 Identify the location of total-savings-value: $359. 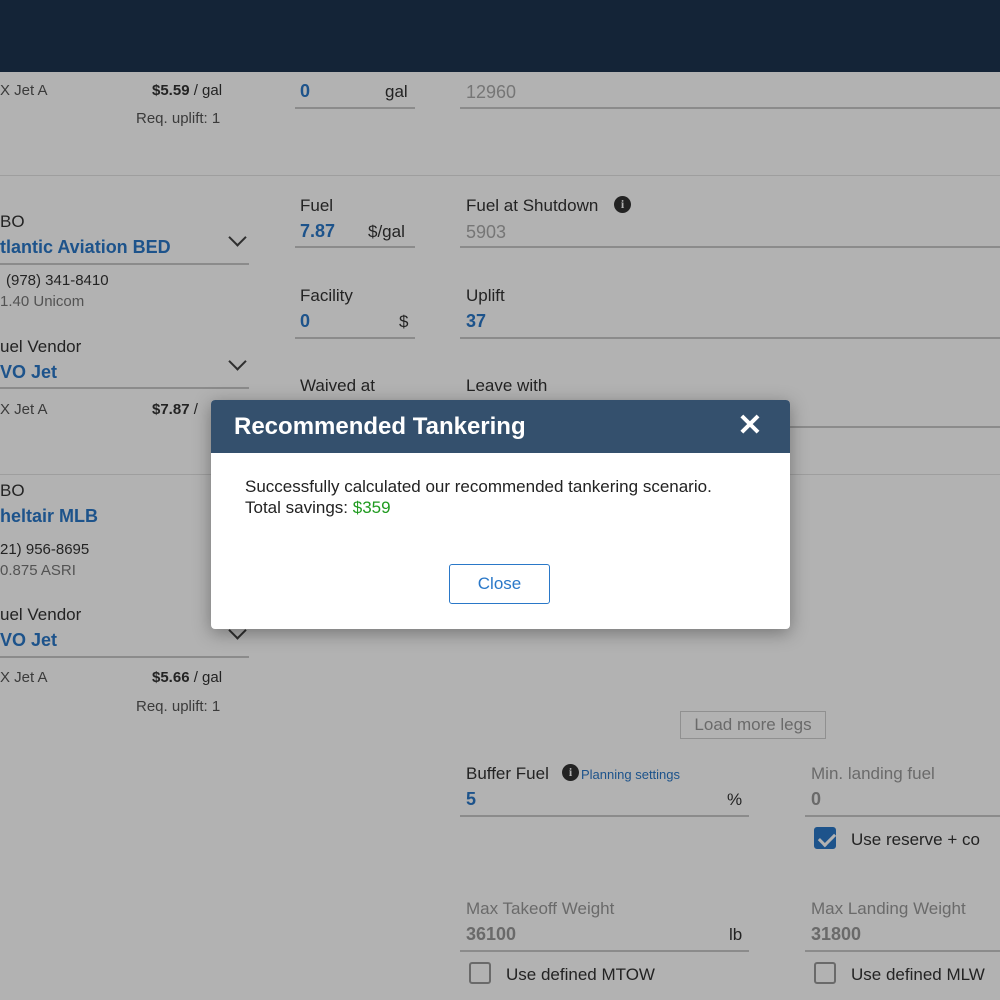
(371, 507).